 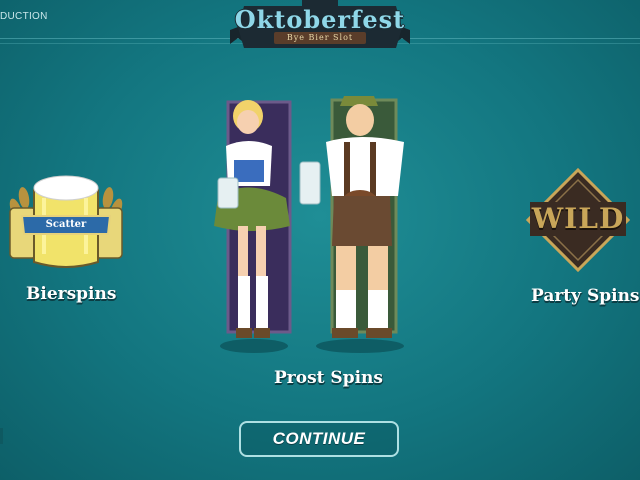 What do you see at coordinates (320, 19) in the screenshot?
I see `logo-title: Oktoberfest` at bounding box center [320, 19].